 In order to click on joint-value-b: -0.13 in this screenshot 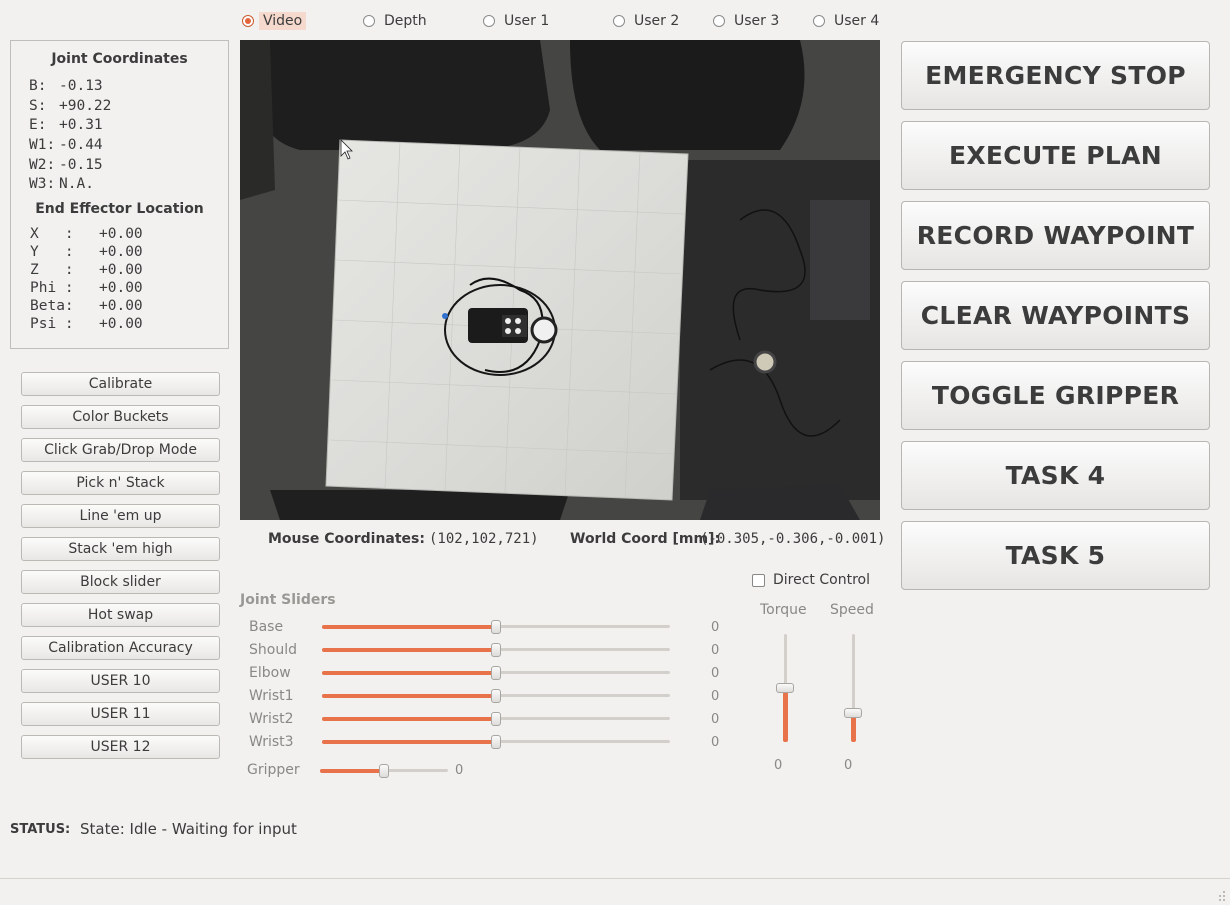, I will do `click(81, 86)`.